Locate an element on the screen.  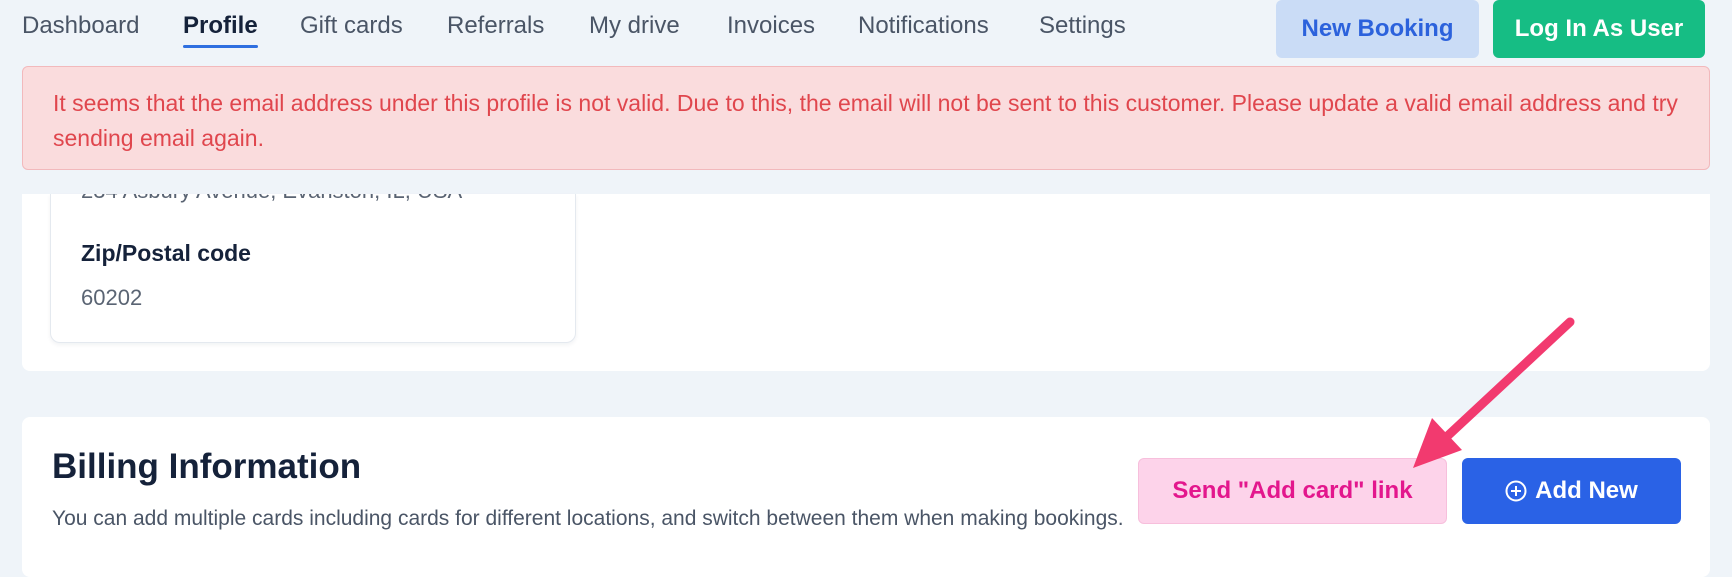
tab-profile: Profile is located at coordinates (220, 30).